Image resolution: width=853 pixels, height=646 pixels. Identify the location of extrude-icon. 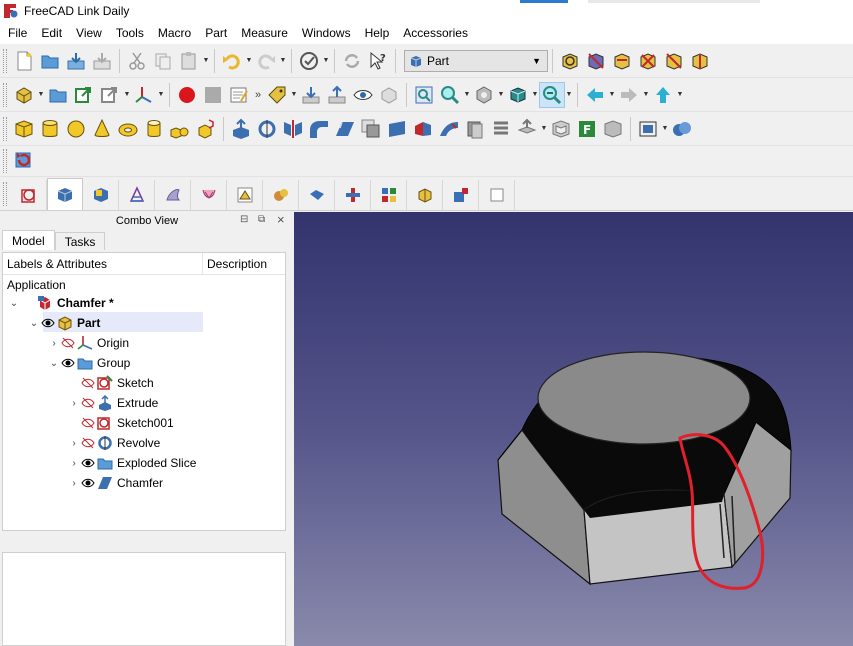
(241, 129).